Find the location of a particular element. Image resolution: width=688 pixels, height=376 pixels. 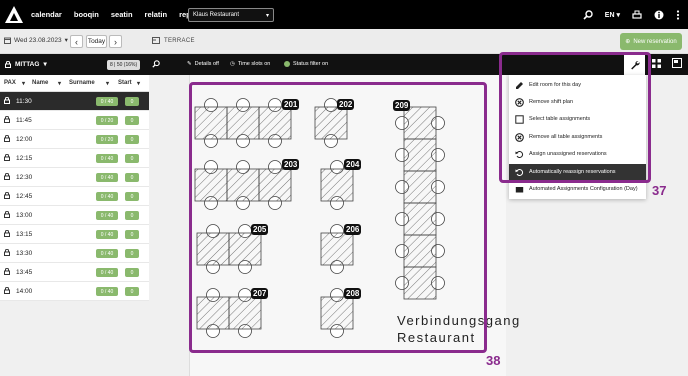

date-picker: Wed 23.08.2023 ▾ is located at coordinates (36, 40).